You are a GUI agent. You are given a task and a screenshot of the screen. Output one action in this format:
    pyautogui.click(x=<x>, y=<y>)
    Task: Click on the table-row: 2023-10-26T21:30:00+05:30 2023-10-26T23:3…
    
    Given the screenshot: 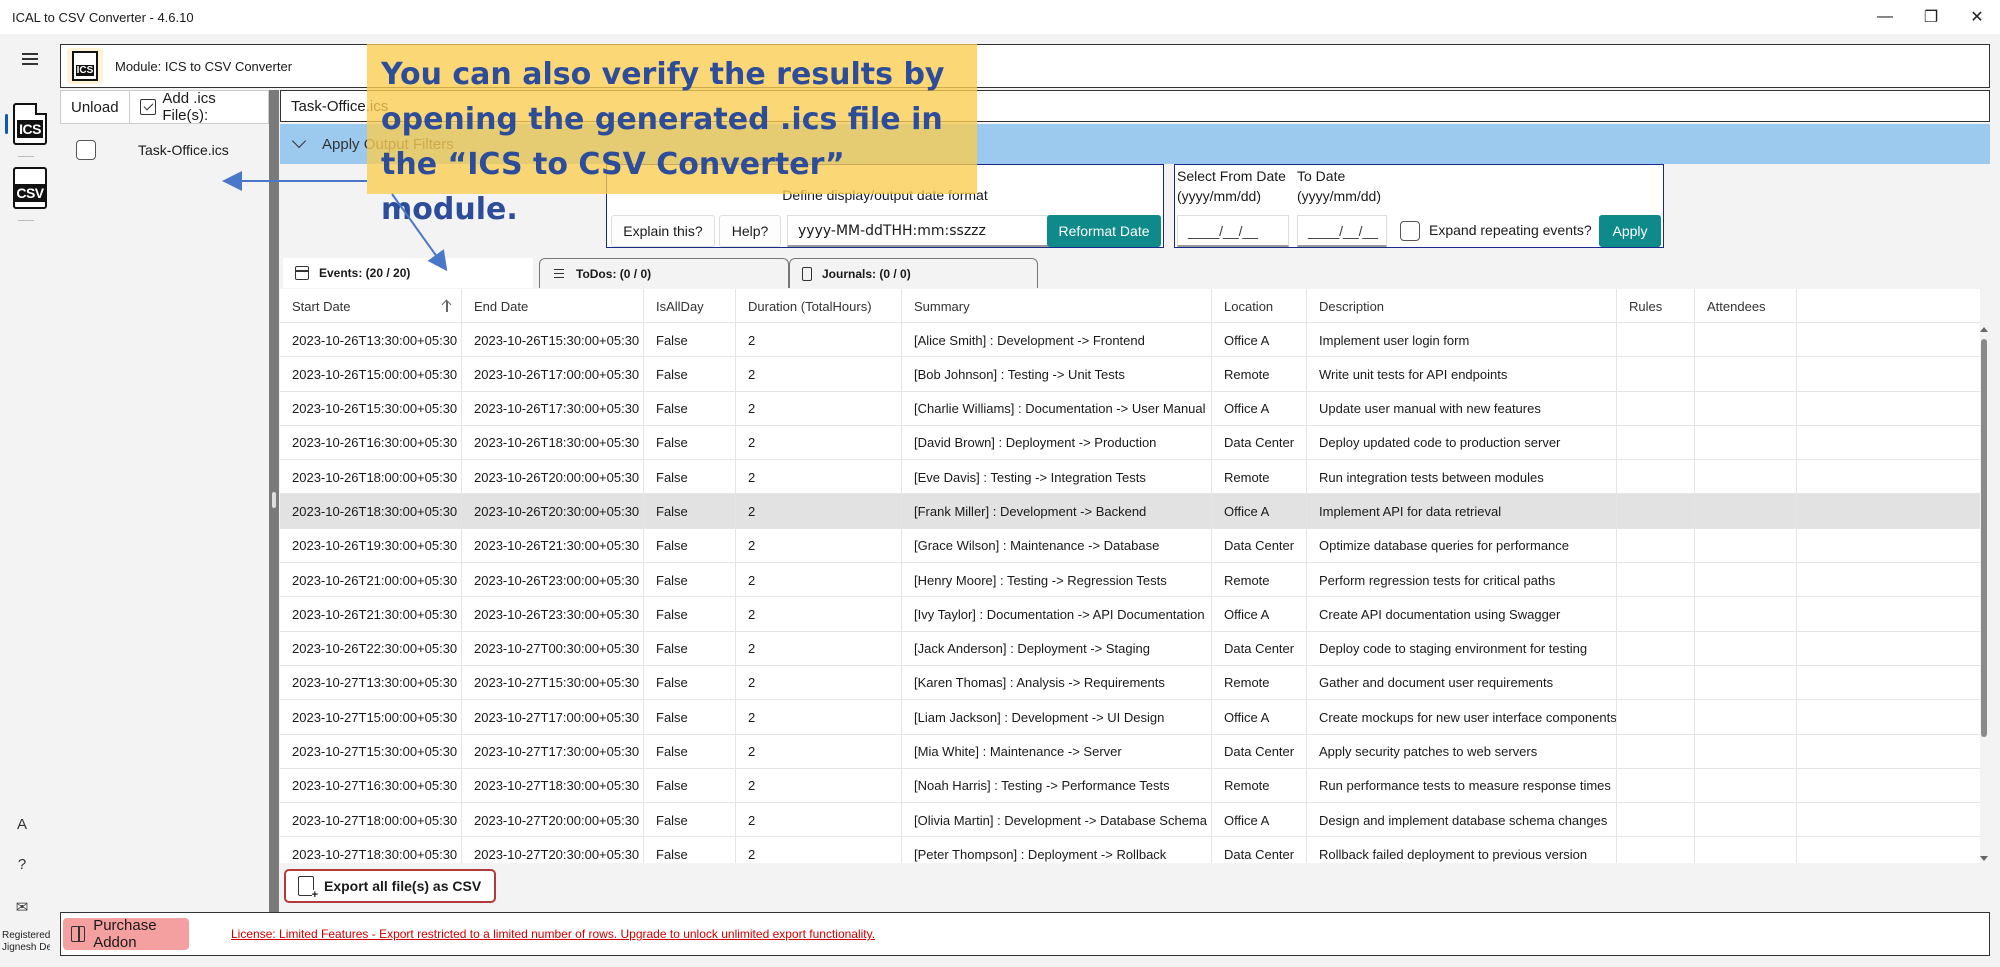 What is the action you would take?
    pyautogui.click(x=1130, y=614)
    